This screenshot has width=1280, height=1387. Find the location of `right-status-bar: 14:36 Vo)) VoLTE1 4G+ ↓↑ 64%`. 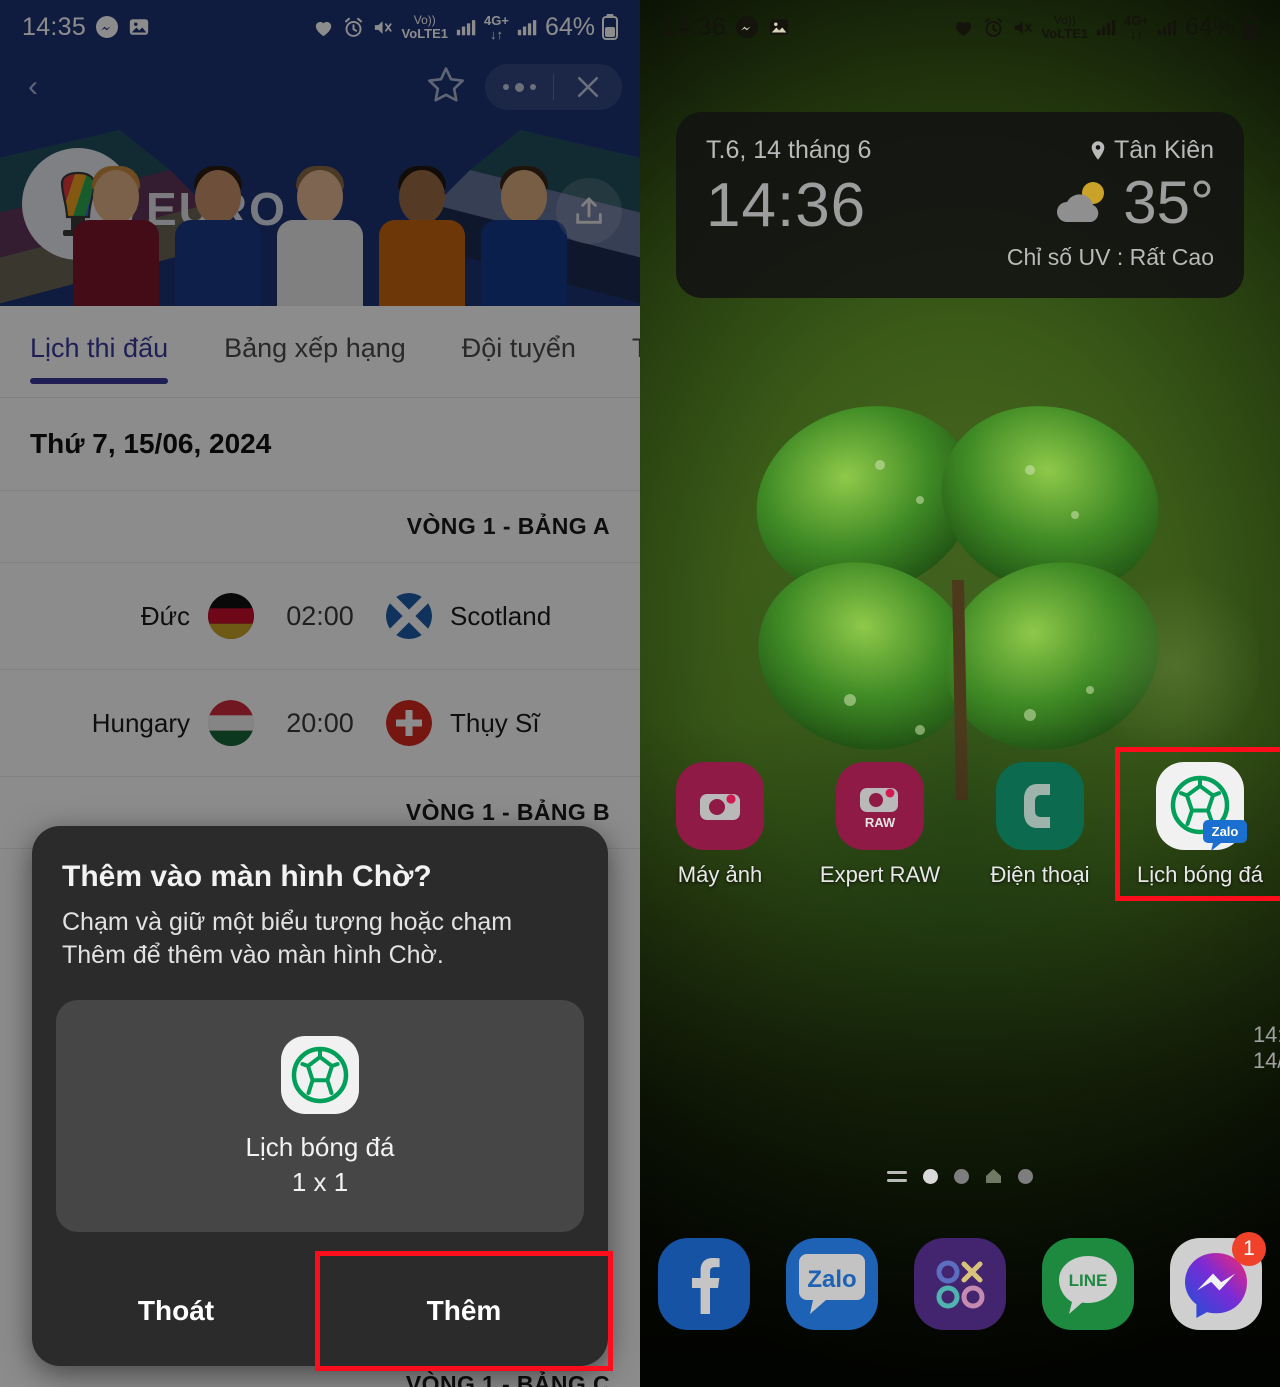

right-status-bar: 14:36 Vo)) VoLTE1 4G+ ↓↑ 64% is located at coordinates (960, 27).